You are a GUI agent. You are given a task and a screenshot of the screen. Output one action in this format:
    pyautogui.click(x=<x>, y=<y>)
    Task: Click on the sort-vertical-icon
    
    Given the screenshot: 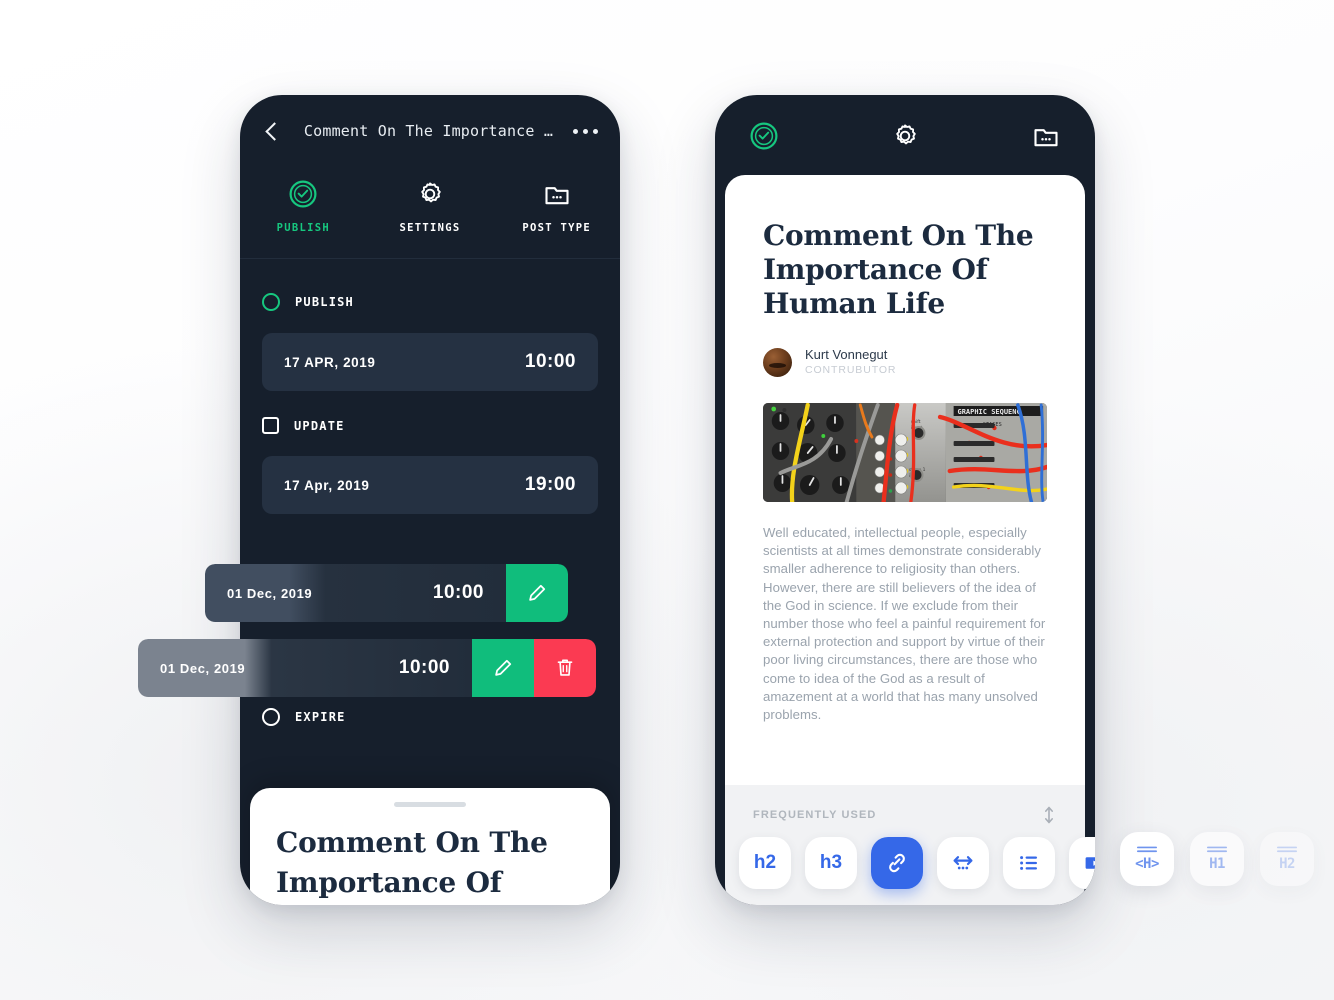 What is the action you would take?
    pyautogui.click(x=1049, y=815)
    